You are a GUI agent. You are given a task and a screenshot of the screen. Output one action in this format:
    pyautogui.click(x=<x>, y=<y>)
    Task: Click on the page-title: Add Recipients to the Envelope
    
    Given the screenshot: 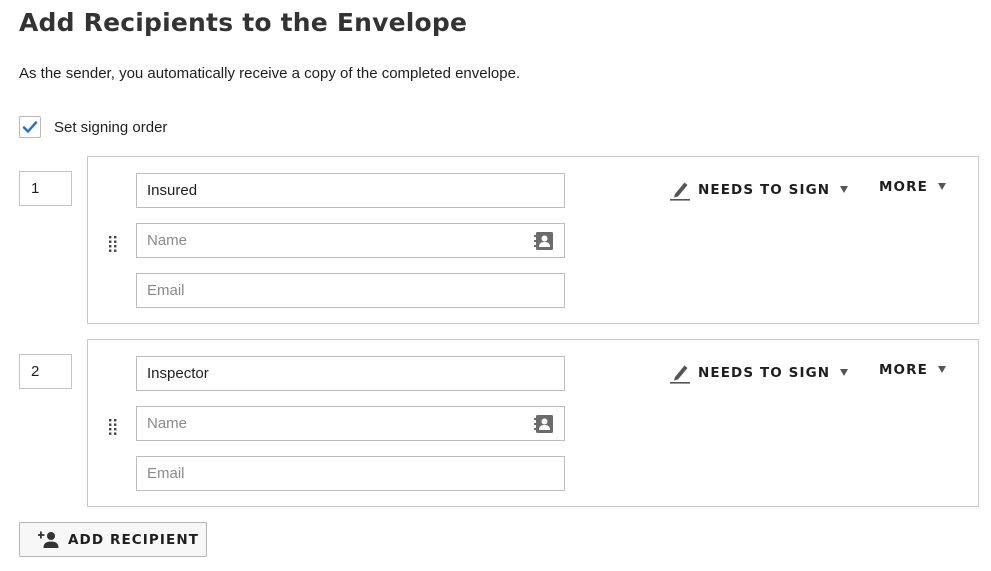 What is the action you would take?
    pyautogui.click(x=243, y=22)
    